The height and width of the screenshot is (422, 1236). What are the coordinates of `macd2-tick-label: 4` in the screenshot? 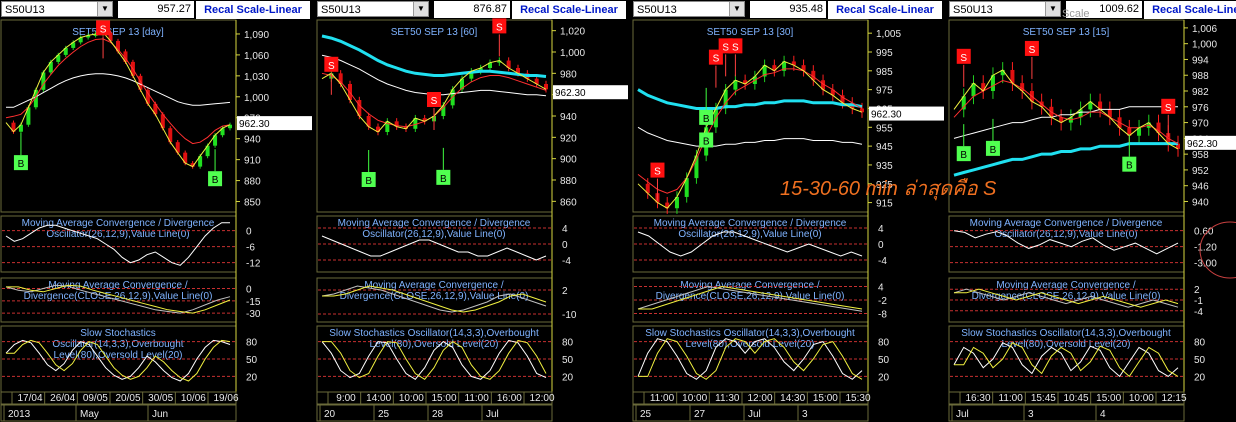 It's located at (881, 288).